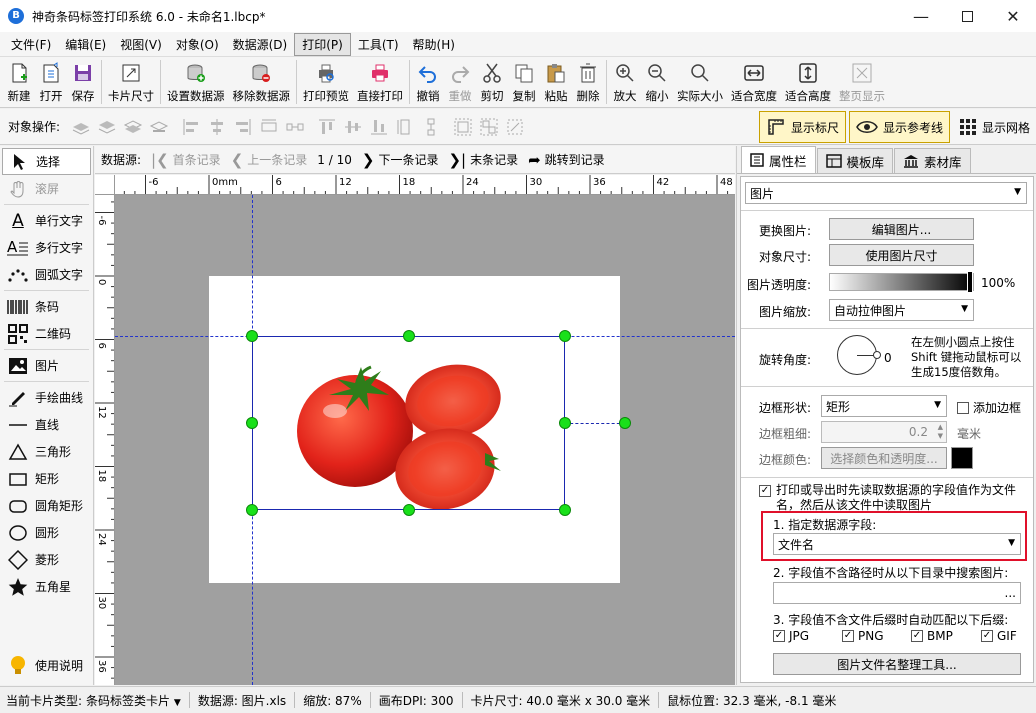  What do you see at coordinates (884, 432) in the screenshot?
I see `border-width-input: 0.2 ▲ ▼` at bounding box center [884, 432].